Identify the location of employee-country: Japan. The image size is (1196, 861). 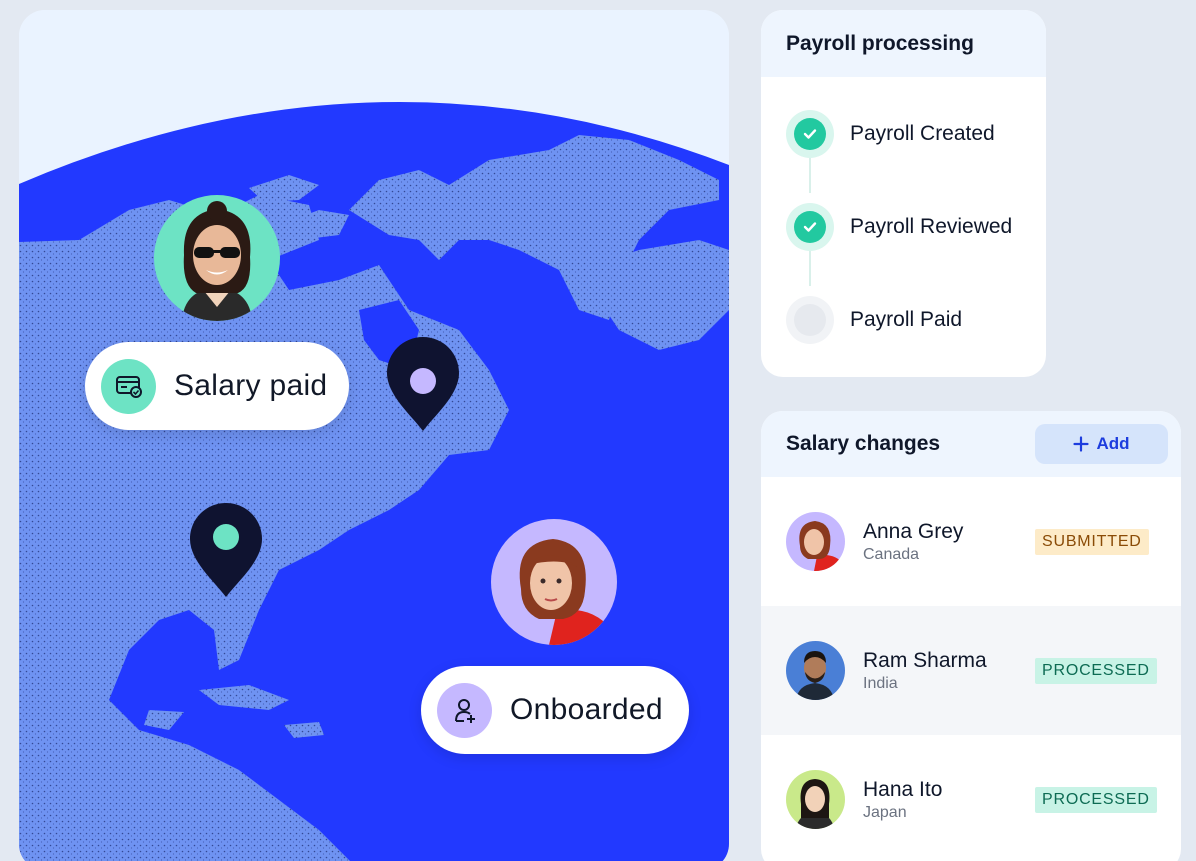
(885, 812).